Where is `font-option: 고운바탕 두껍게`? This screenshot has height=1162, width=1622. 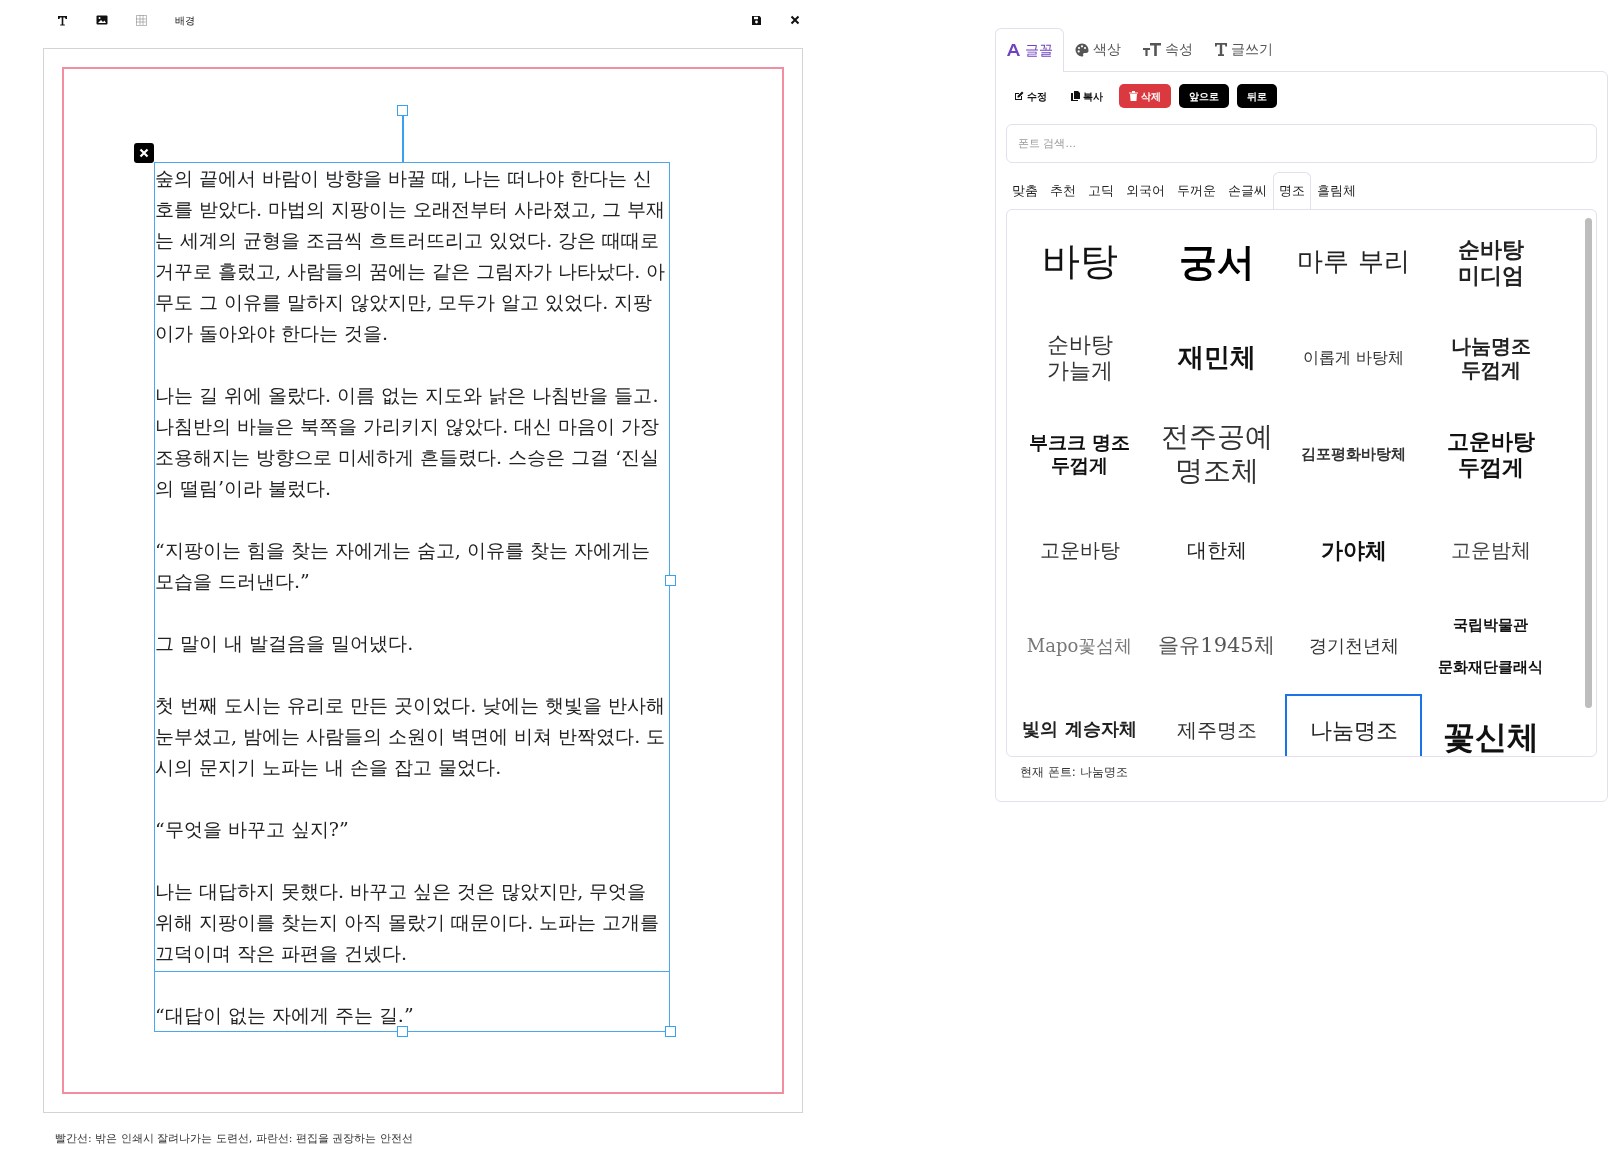 font-option: 고운바탕 두껍게 is located at coordinates (1490, 454).